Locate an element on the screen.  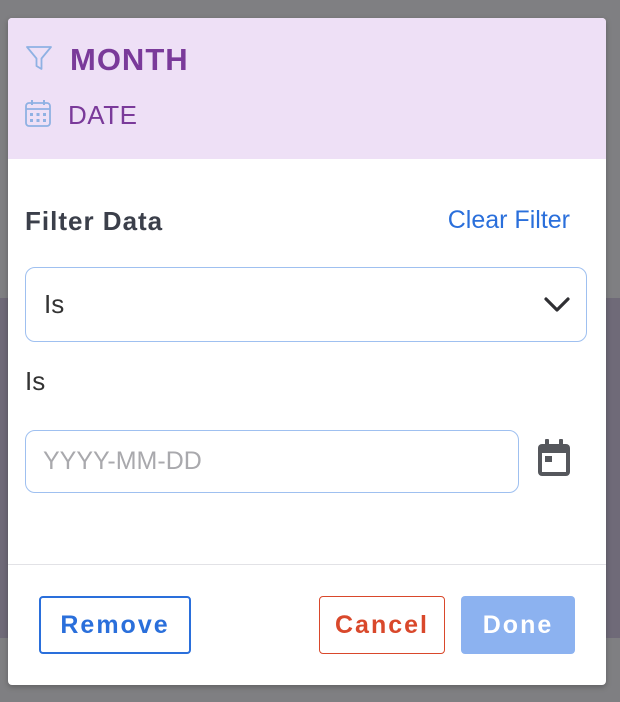
calendar-icon is located at coordinates (46, 115).